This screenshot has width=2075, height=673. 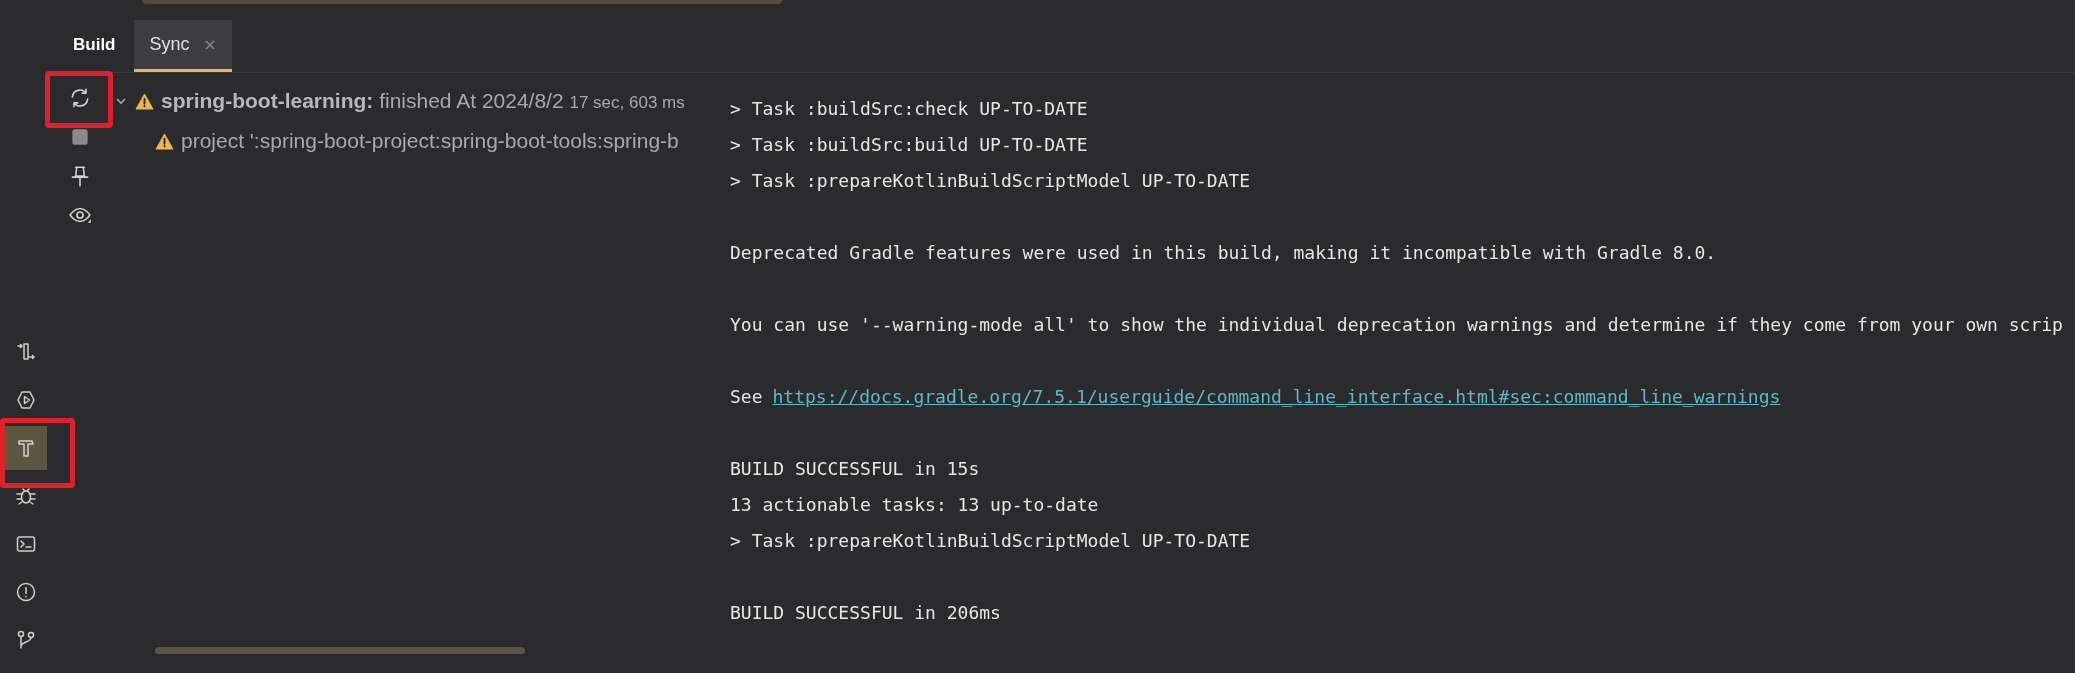 What do you see at coordinates (855, 468) in the screenshot?
I see `console-line: BUILD SUCCESSFUL in 15s` at bounding box center [855, 468].